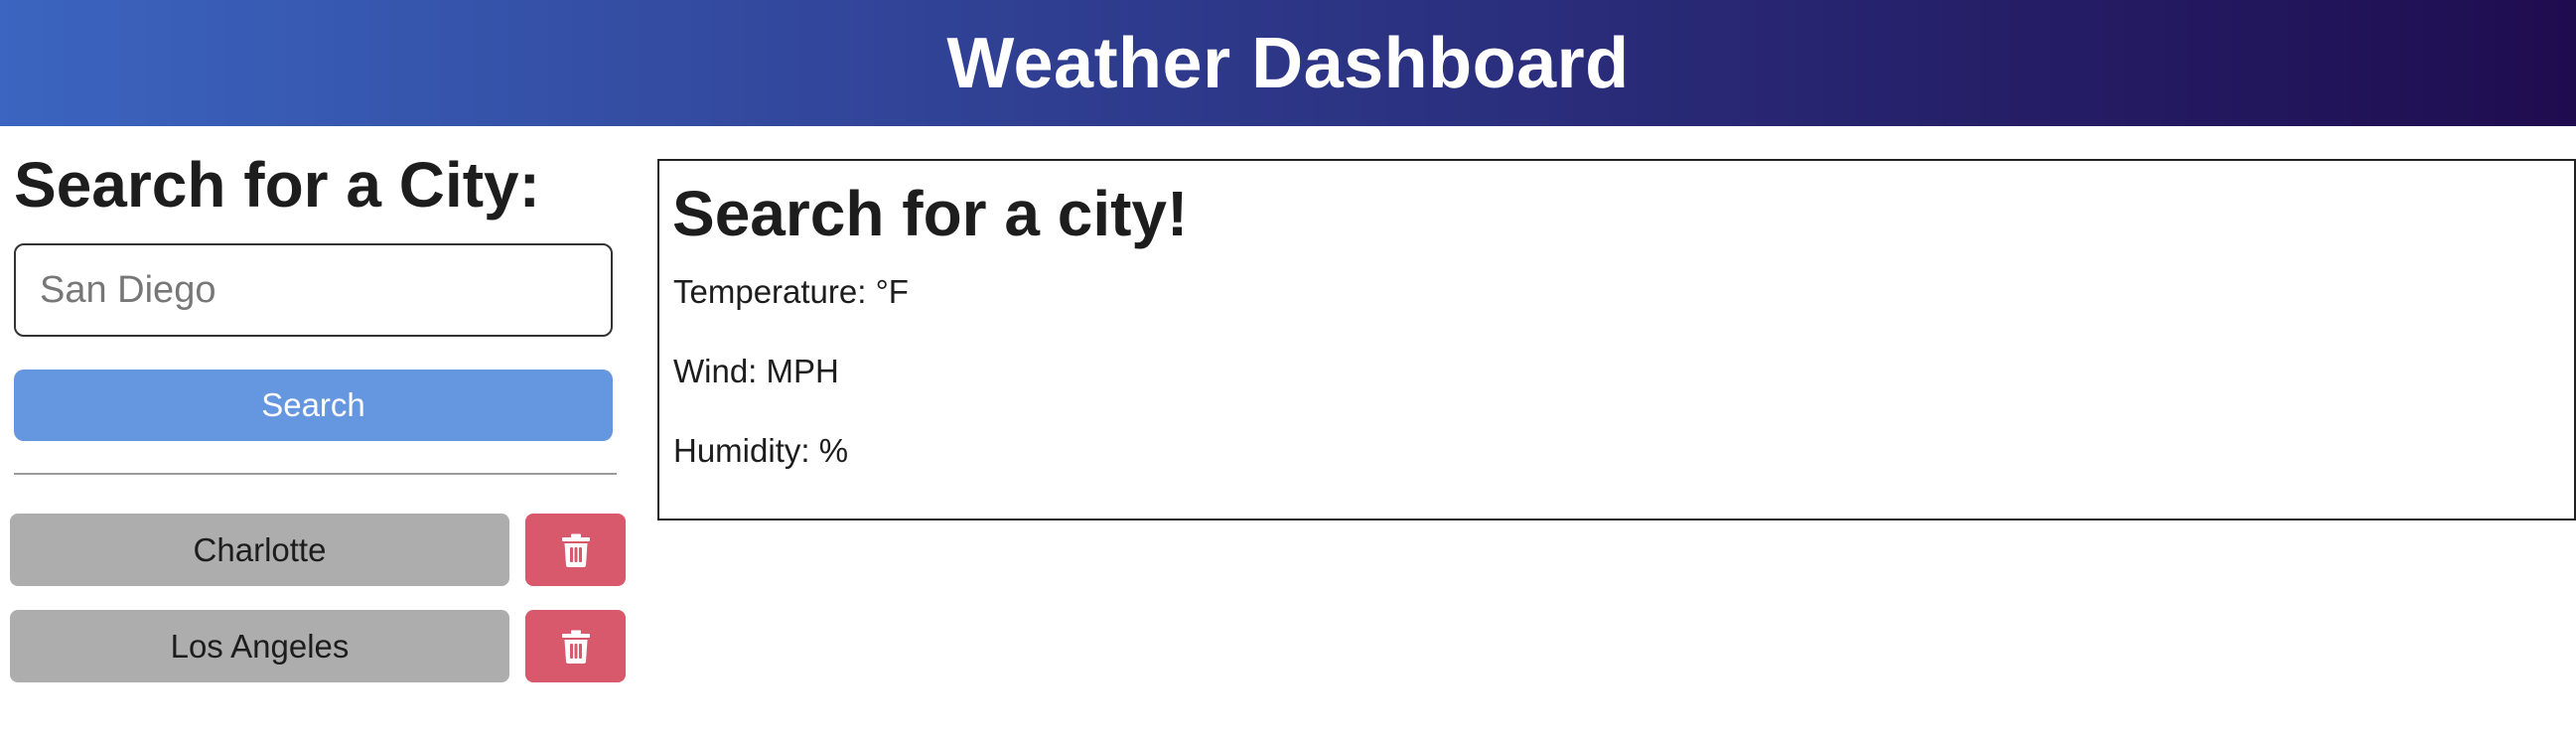 This screenshot has width=2576, height=743. I want to click on divider, so click(316, 474).